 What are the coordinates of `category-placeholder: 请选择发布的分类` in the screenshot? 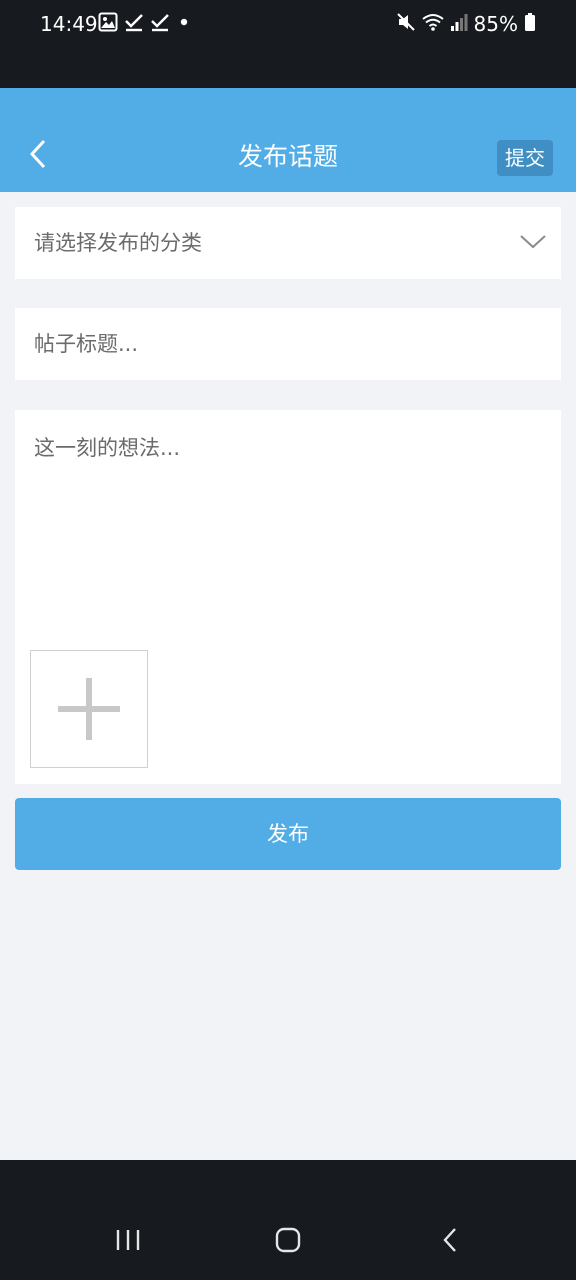 It's located at (118, 243).